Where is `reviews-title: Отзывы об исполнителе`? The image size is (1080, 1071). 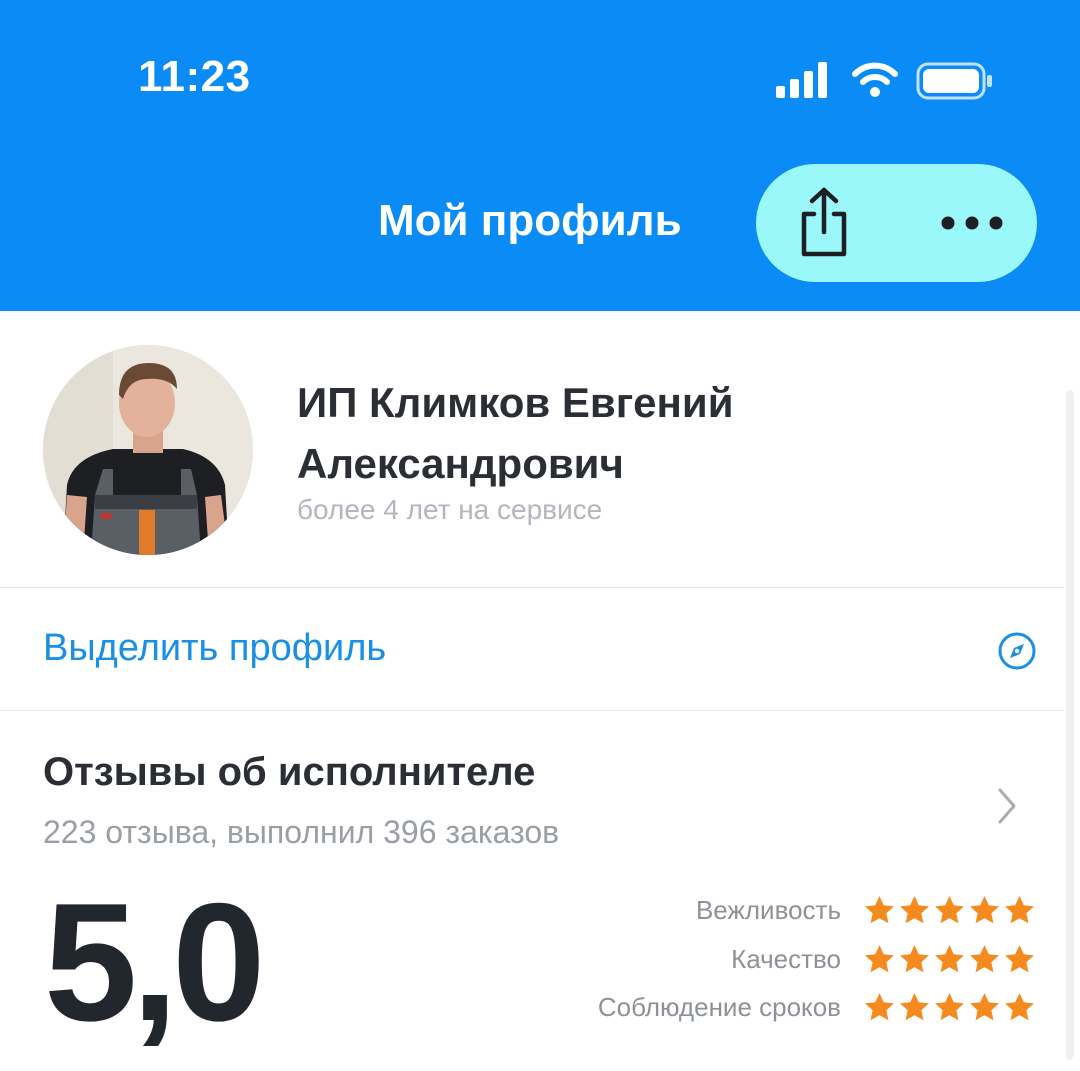
reviews-title: Отзывы об исполнителе is located at coordinates (289, 772).